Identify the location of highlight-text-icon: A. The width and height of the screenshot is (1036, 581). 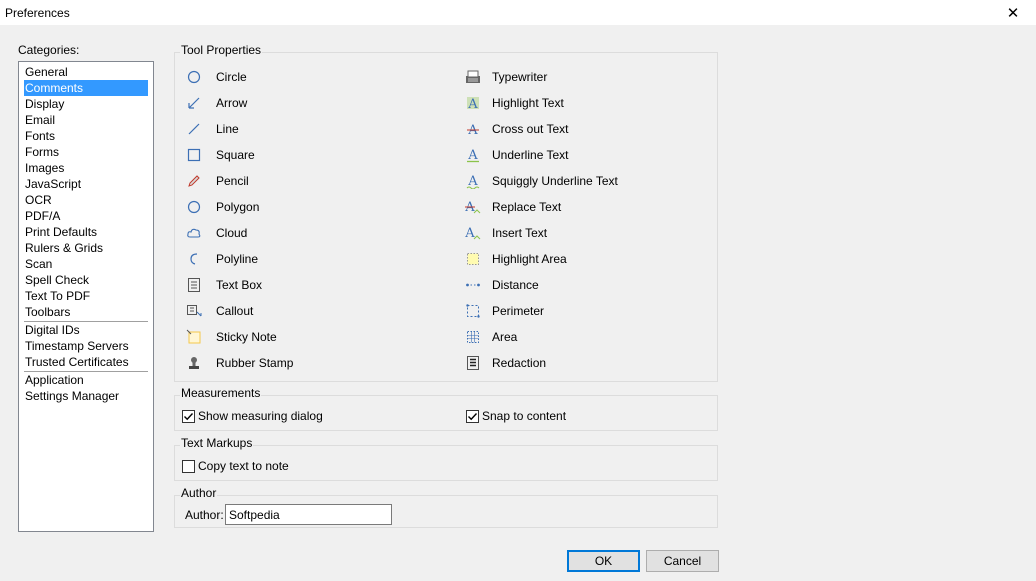
(473, 103).